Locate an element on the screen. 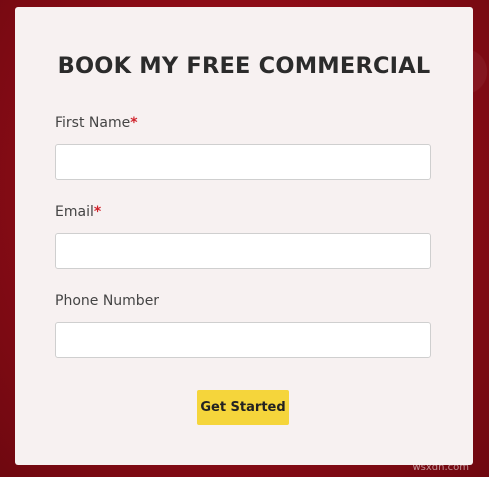 The image size is (489, 477). first-name-label: First Name* is located at coordinates (96, 123).